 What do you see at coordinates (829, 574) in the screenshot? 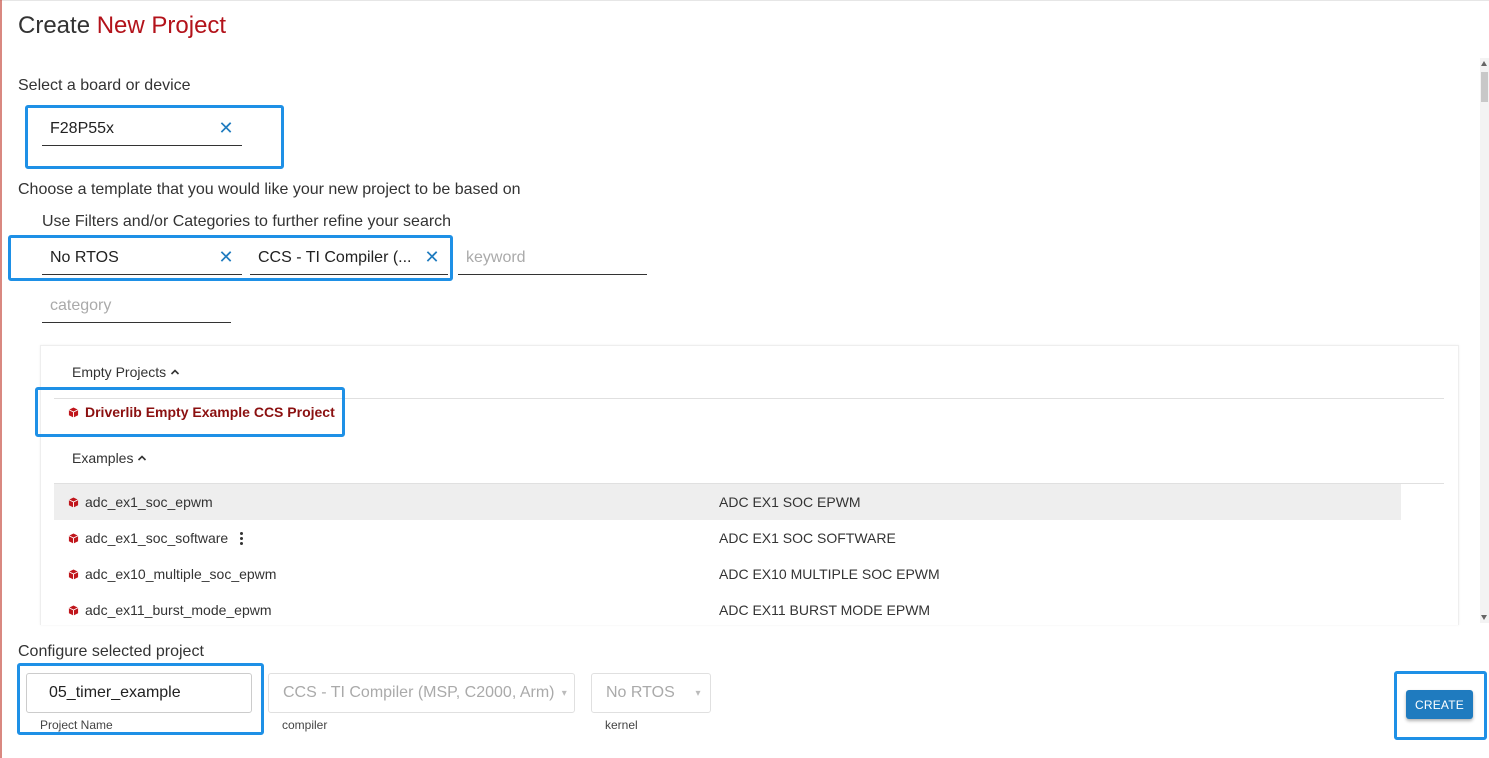
I see `row-description: ADC EX10 MULTIPLE SOC EPWM` at bounding box center [829, 574].